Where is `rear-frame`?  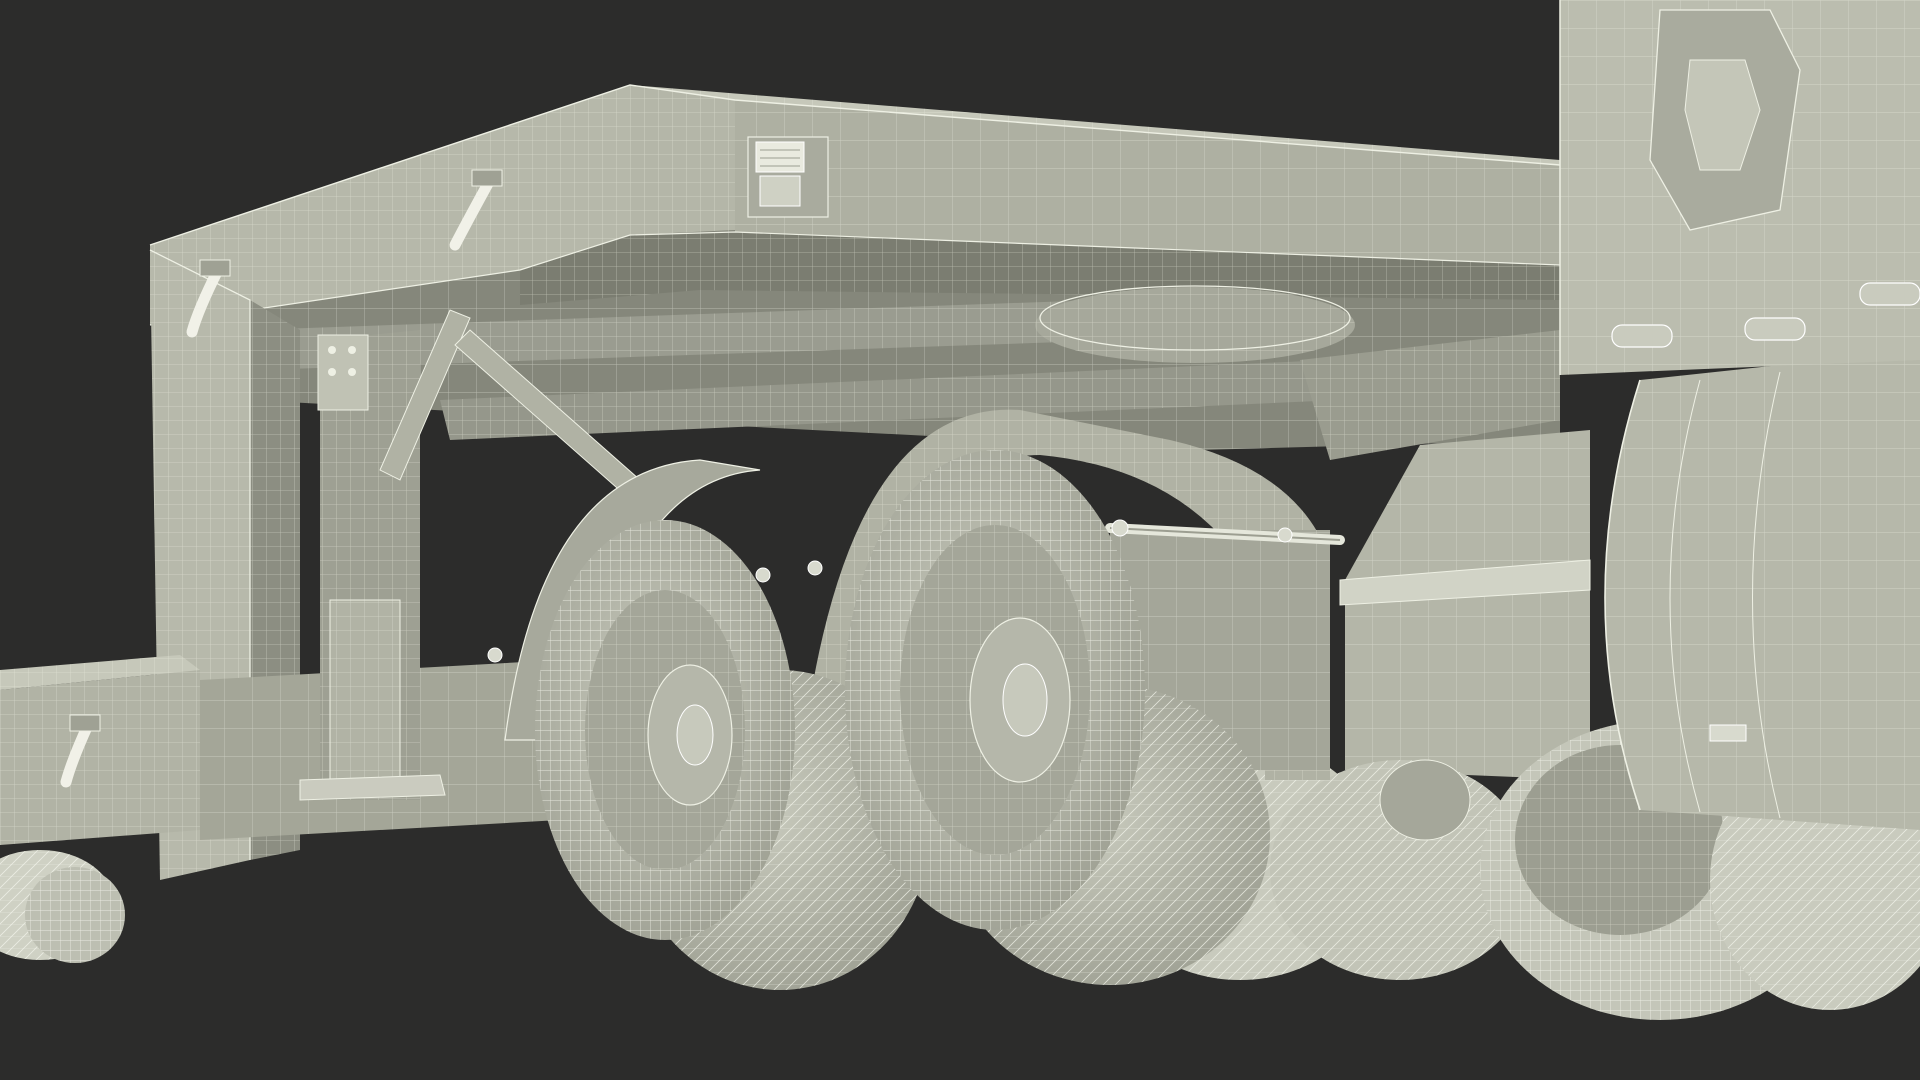 rear-frame is located at coordinates (1445, 555).